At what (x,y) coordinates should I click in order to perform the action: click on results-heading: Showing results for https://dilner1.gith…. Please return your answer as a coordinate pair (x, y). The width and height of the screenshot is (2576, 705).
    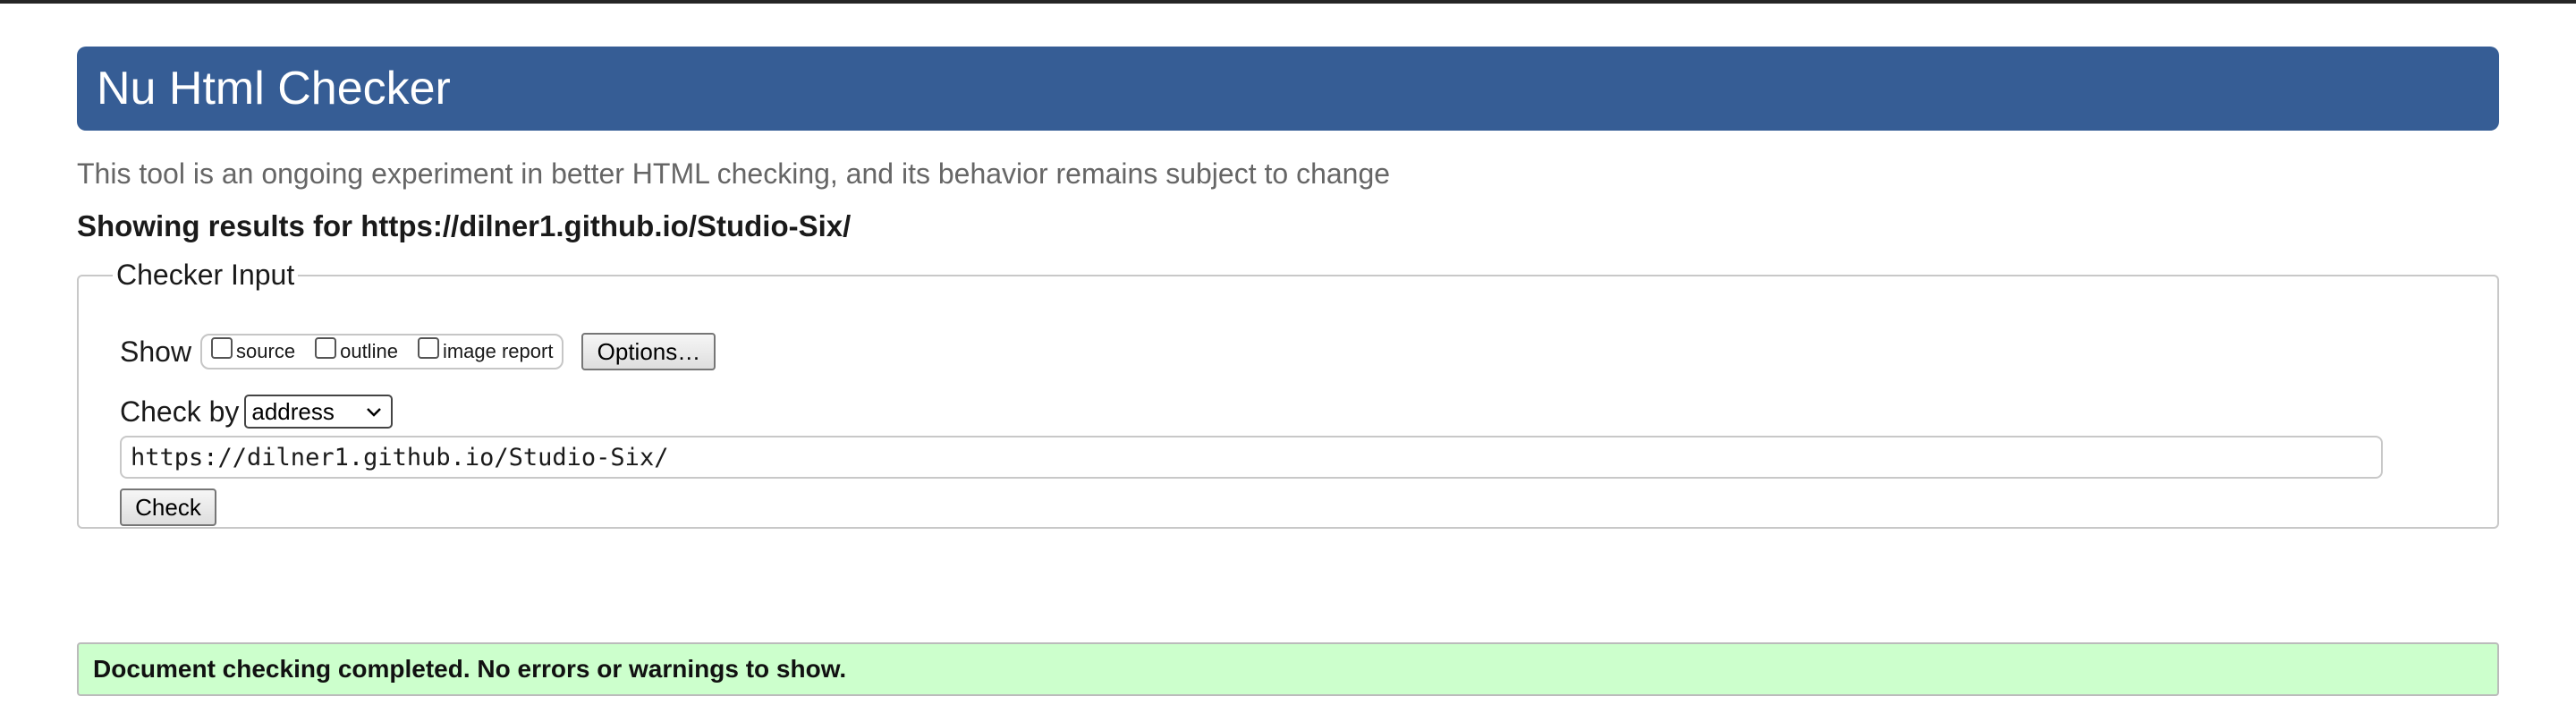
    Looking at the image, I should click on (464, 226).